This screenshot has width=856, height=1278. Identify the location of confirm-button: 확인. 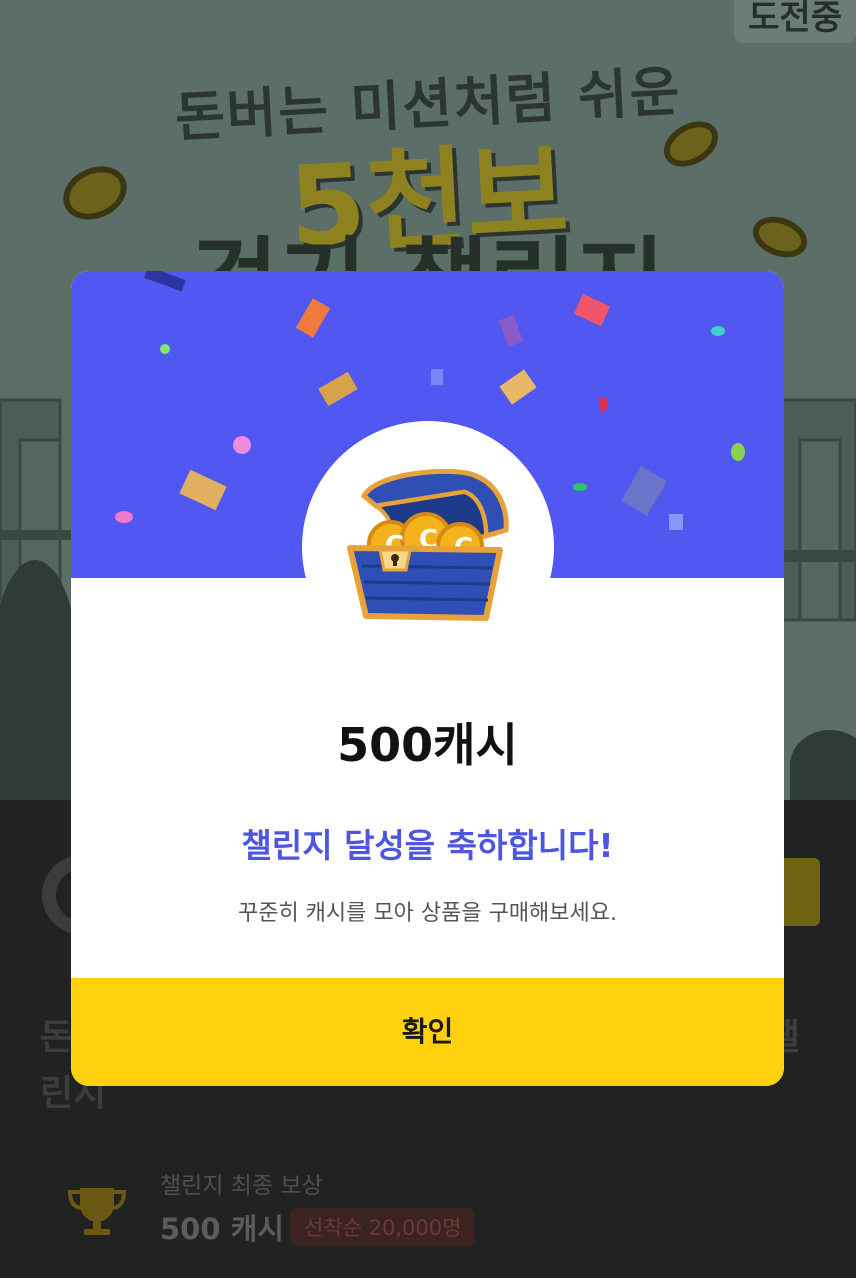
(427, 1032).